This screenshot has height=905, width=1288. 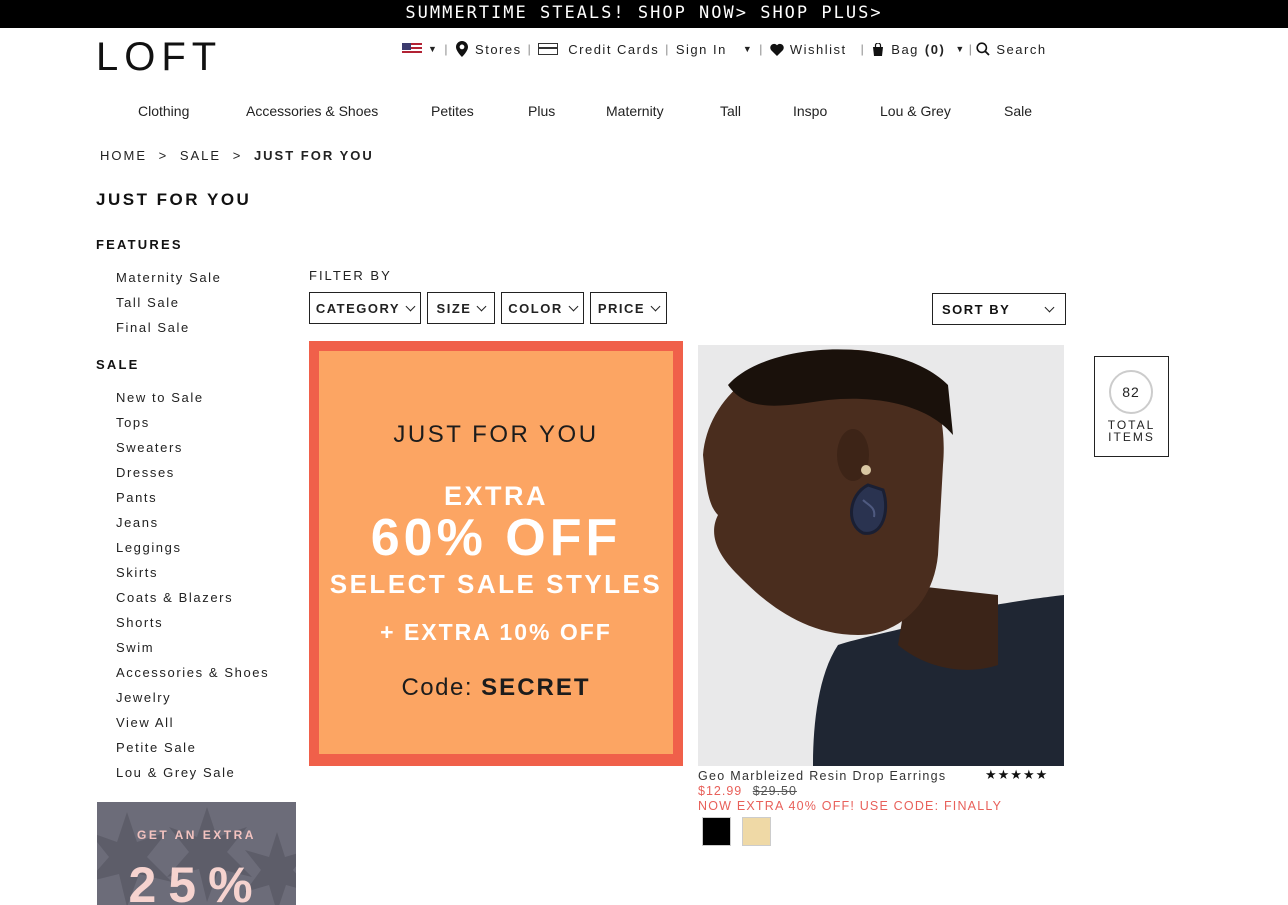 I want to click on features-heading: FEATURES, so click(x=139, y=244).